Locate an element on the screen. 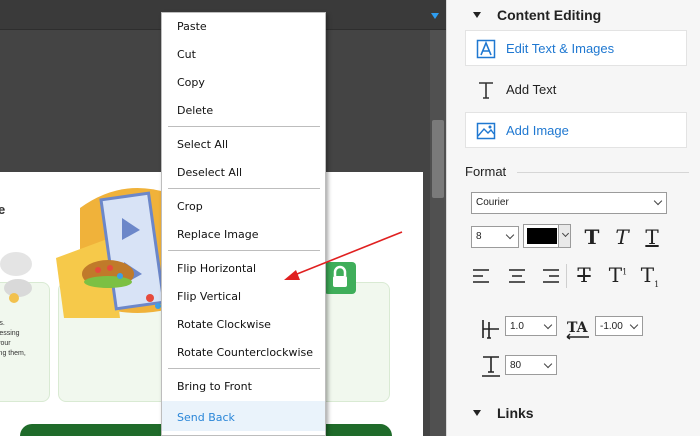  add-text-label: Add Text is located at coordinates (531, 89).